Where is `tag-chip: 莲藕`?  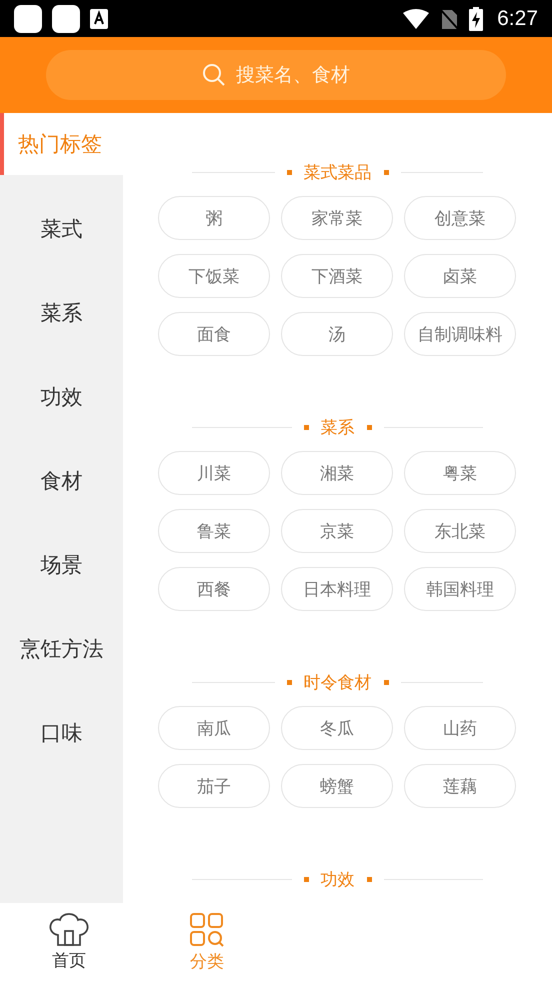
tag-chip: 莲藕 is located at coordinates (460, 786).